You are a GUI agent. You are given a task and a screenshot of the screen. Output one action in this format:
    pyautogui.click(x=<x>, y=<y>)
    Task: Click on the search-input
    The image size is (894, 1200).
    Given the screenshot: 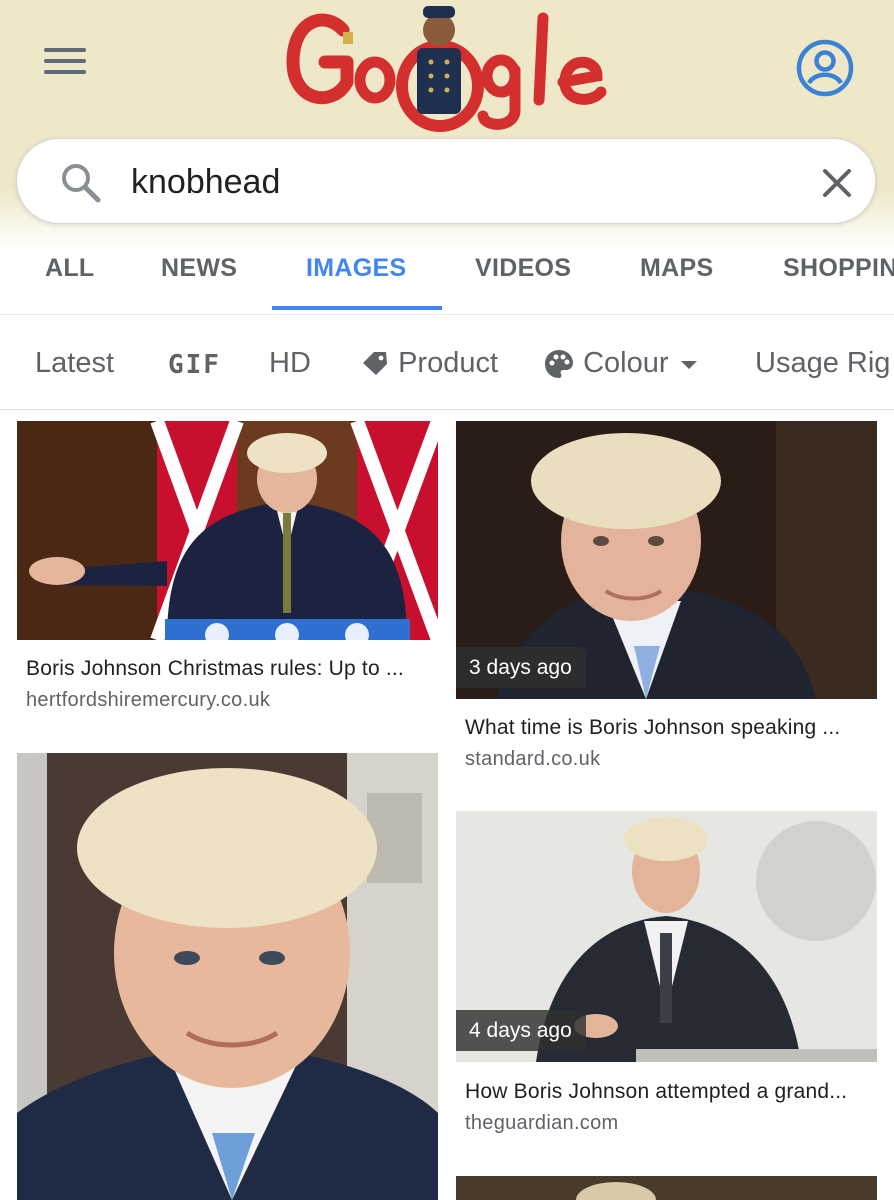 What is the action you would take?
    pyautogui.click(x=451, y=182)
    